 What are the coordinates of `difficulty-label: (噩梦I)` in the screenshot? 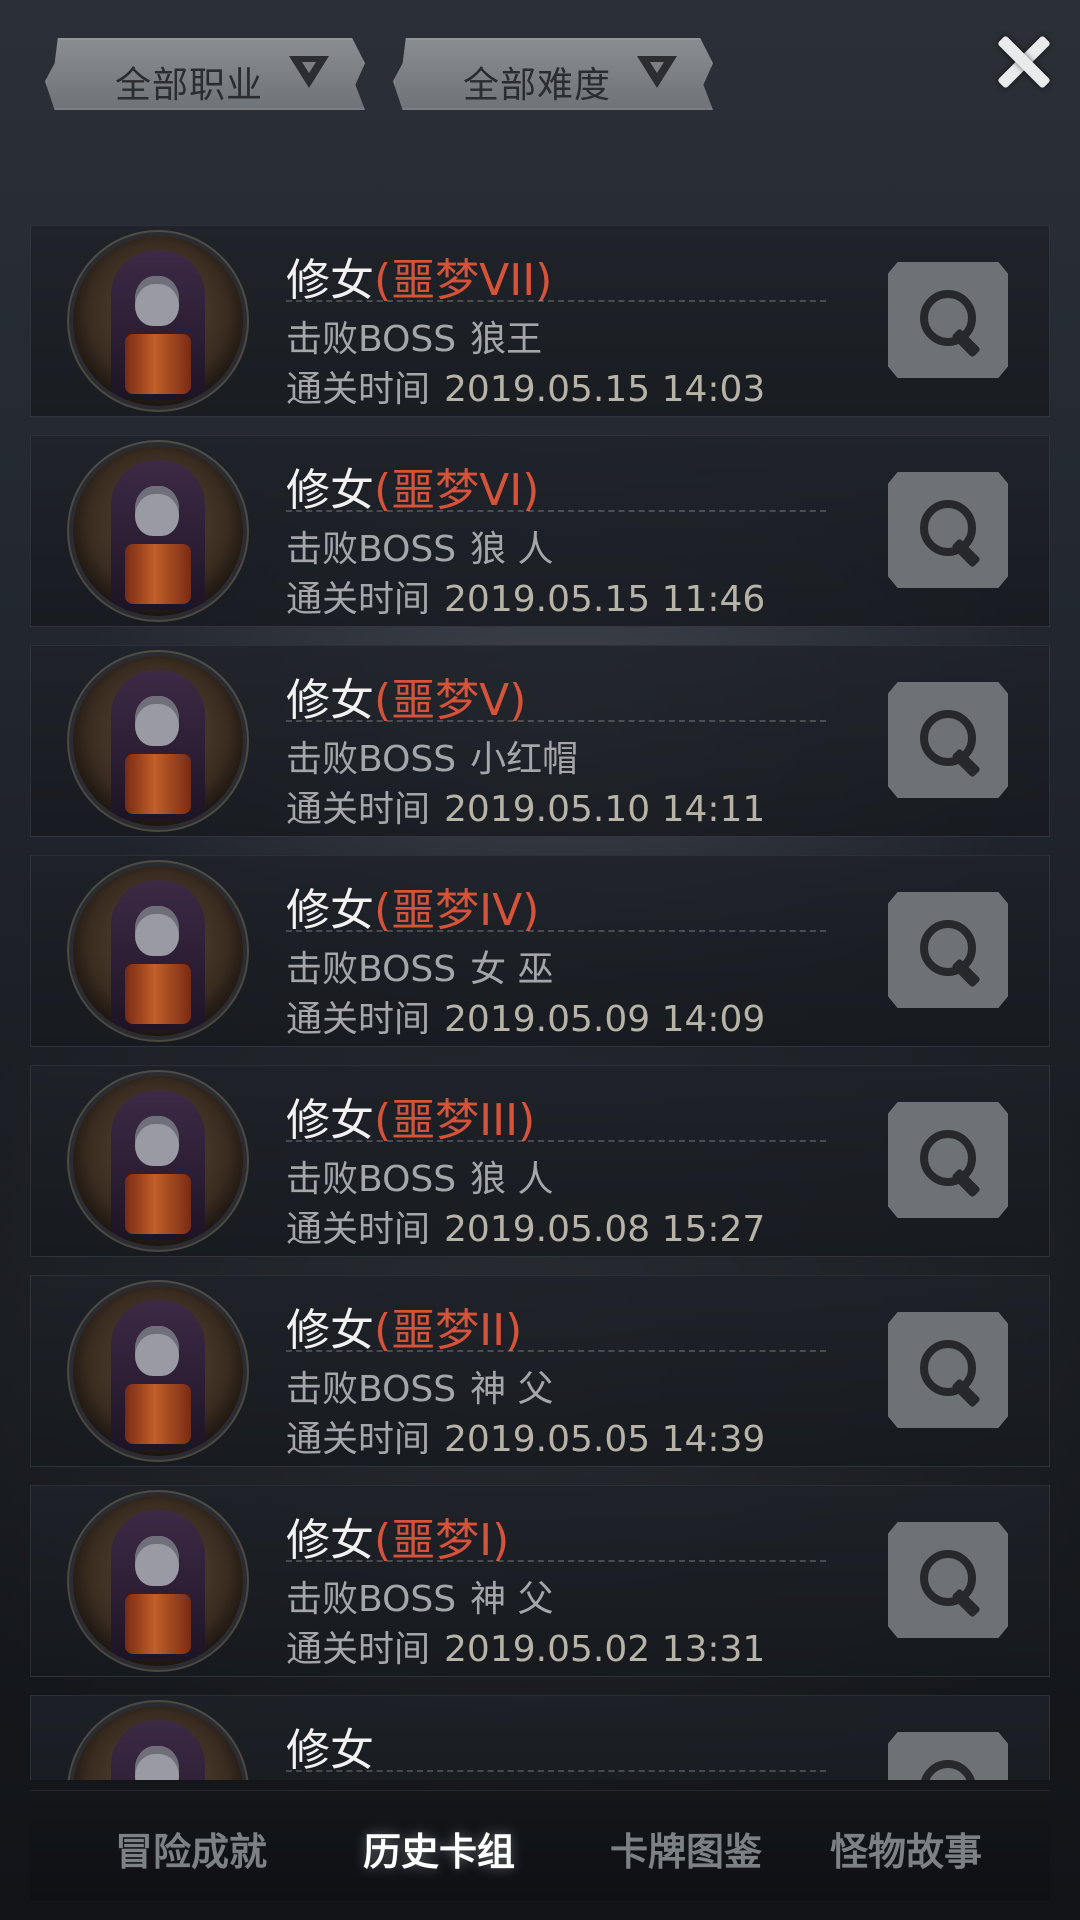 It's located at (442, 1540).